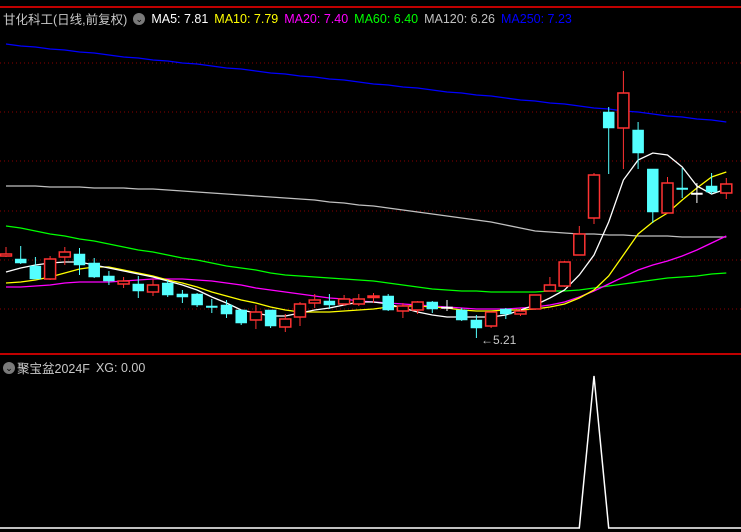  What do you see at coordinates (65, 20) in the screenshot?
I see `stock-title: 甘化科工(日线,前复权)` at bounding box center [65, 20].